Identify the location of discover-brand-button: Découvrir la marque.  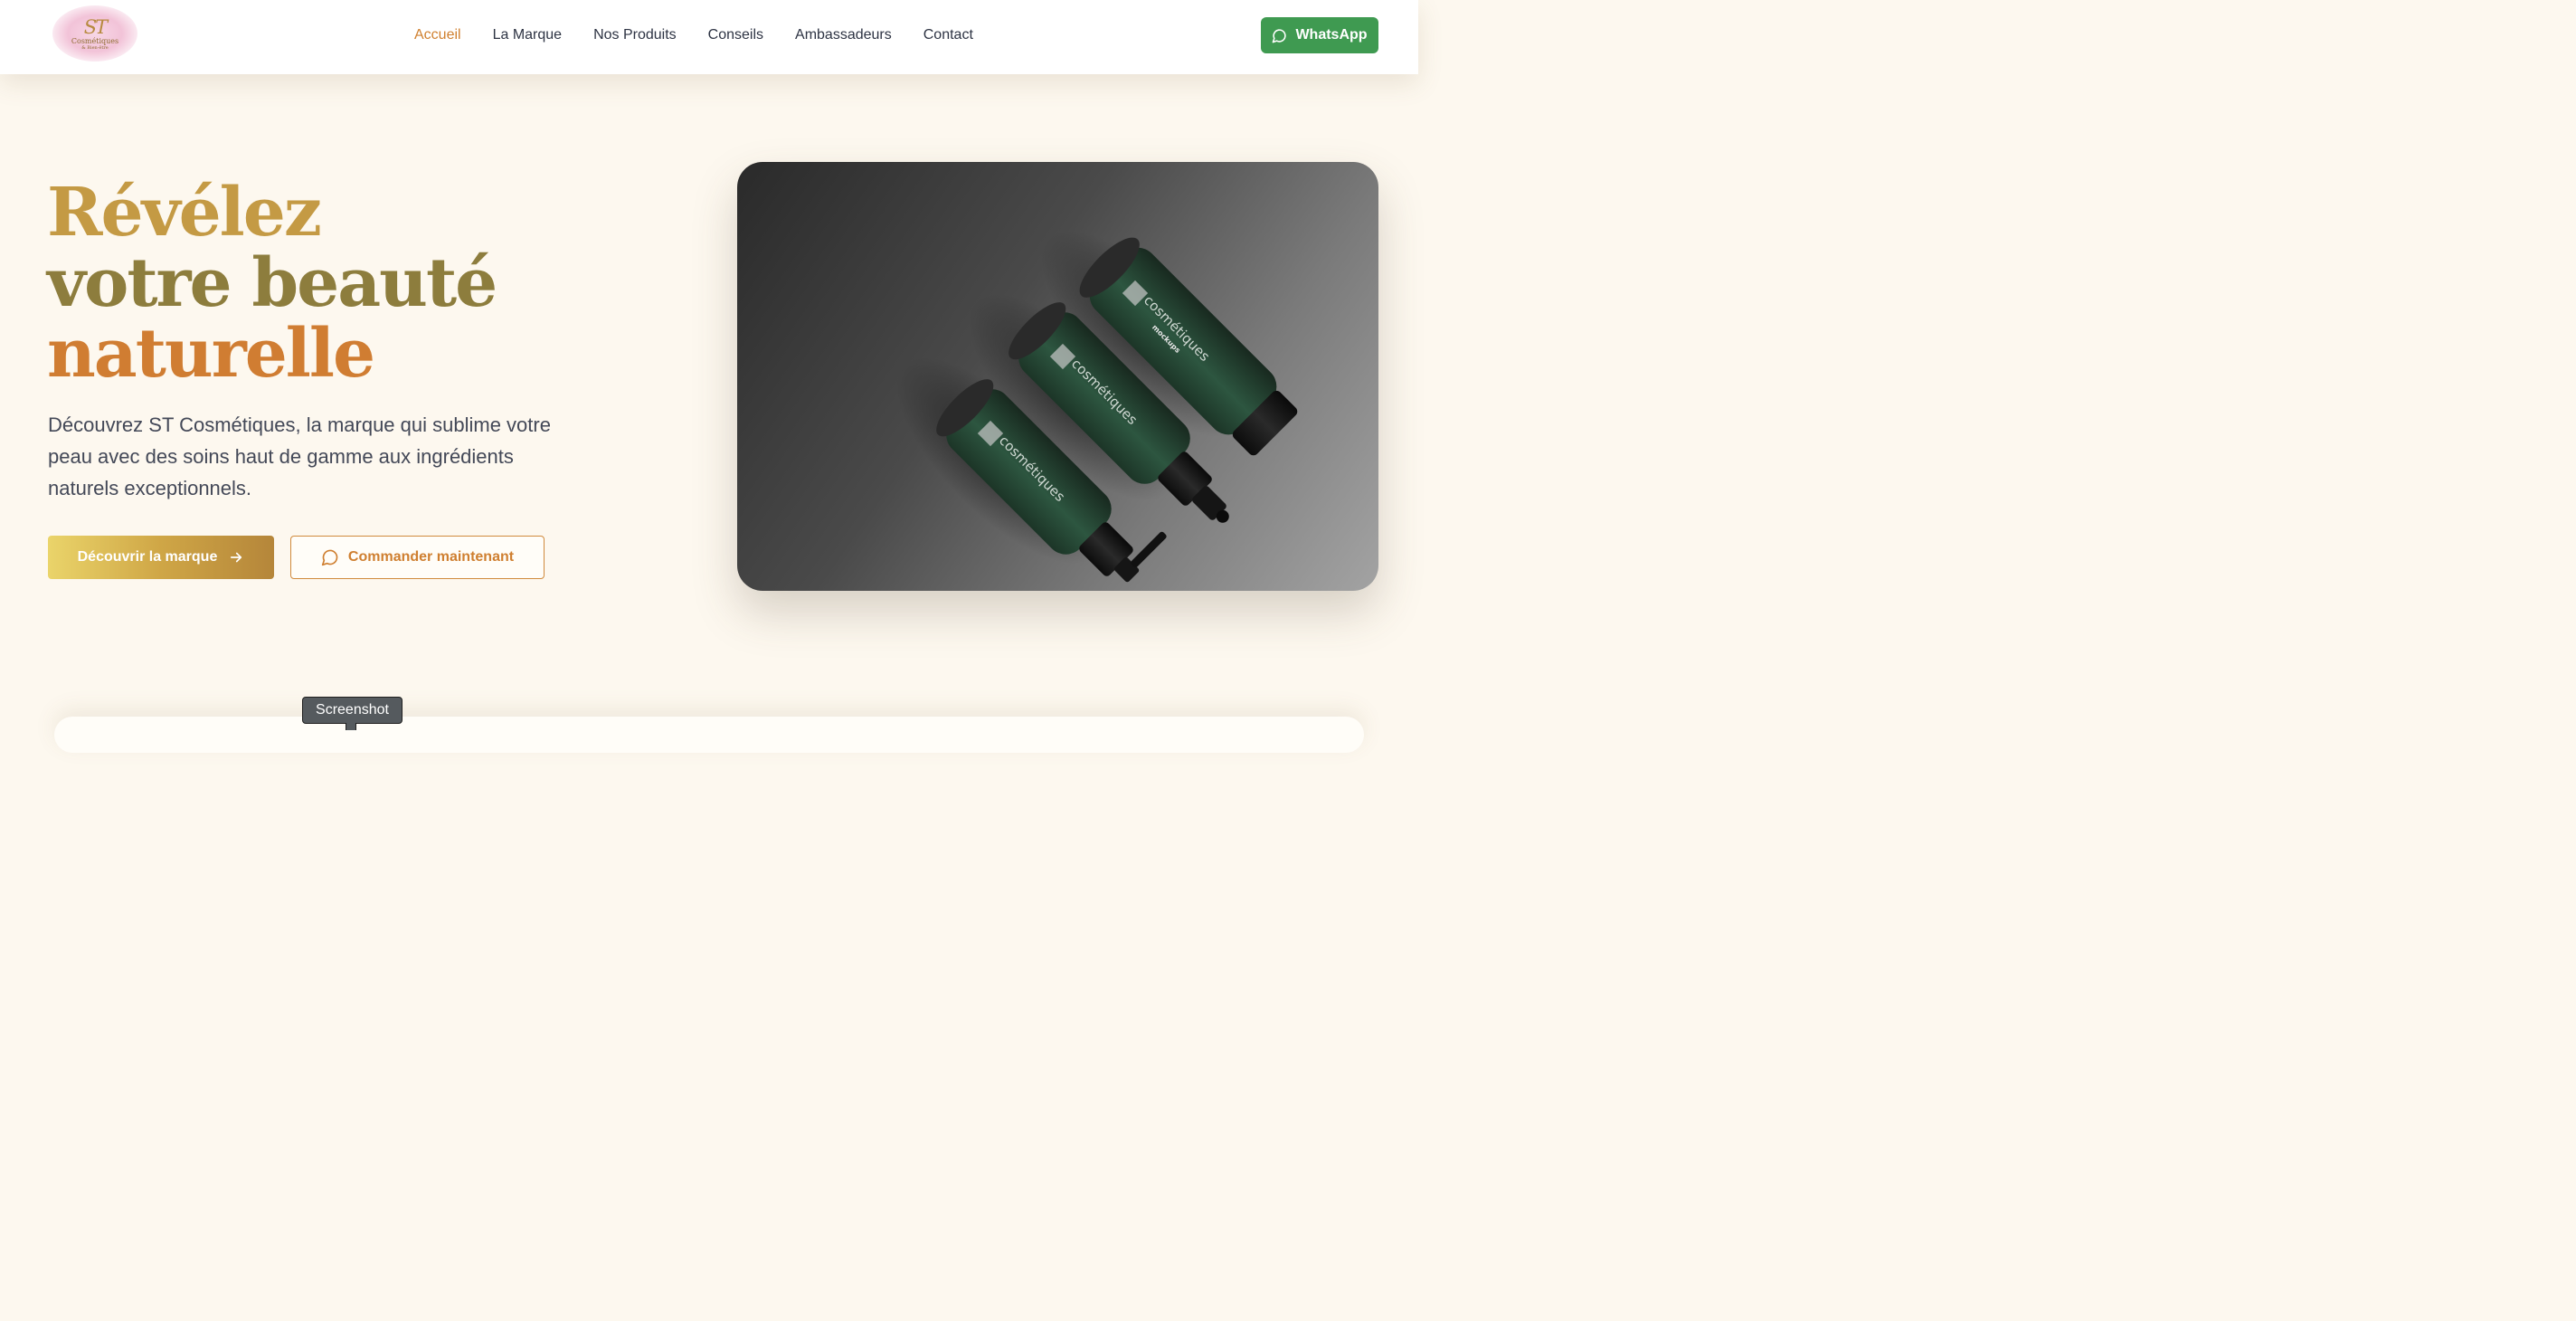
(161, 557).